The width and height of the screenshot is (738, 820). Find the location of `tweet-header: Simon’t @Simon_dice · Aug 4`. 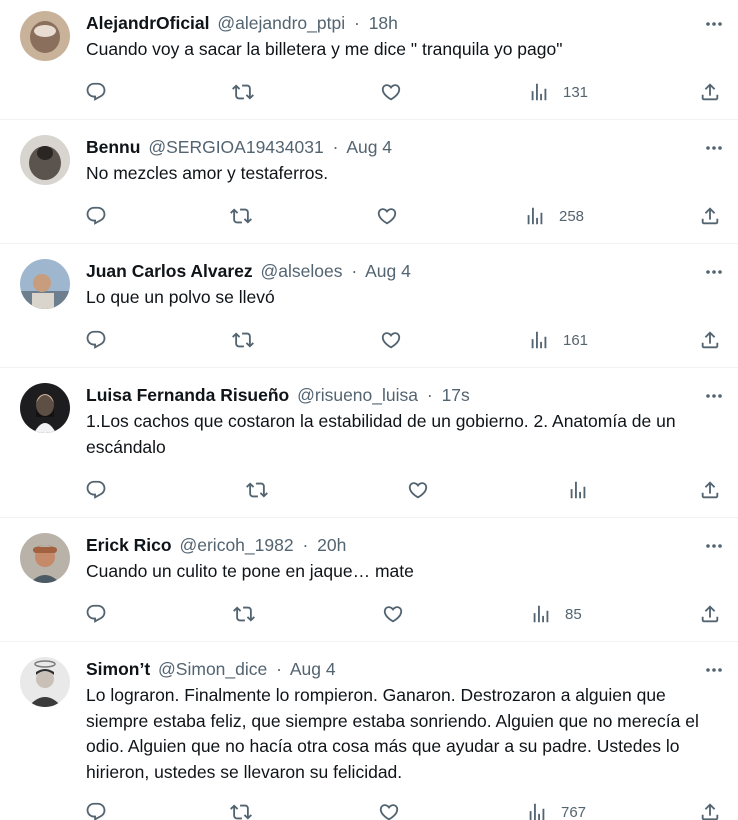

tweet-header: Simon’t @Simon_dice · Aug 4 is located at coordinates (211, 669).